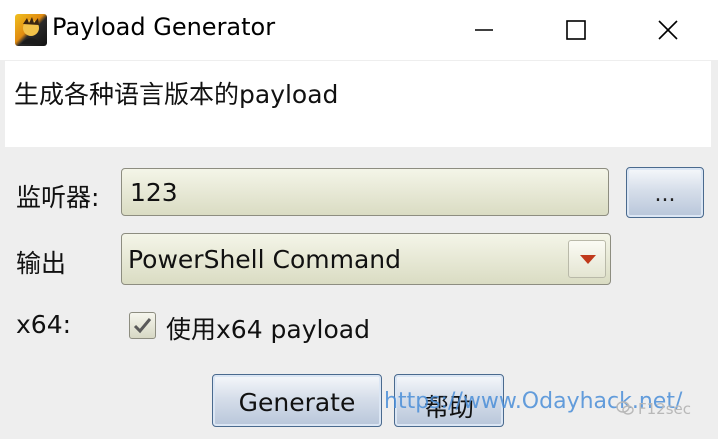  I want to click on chevron-down-icon, so click(588, 259).